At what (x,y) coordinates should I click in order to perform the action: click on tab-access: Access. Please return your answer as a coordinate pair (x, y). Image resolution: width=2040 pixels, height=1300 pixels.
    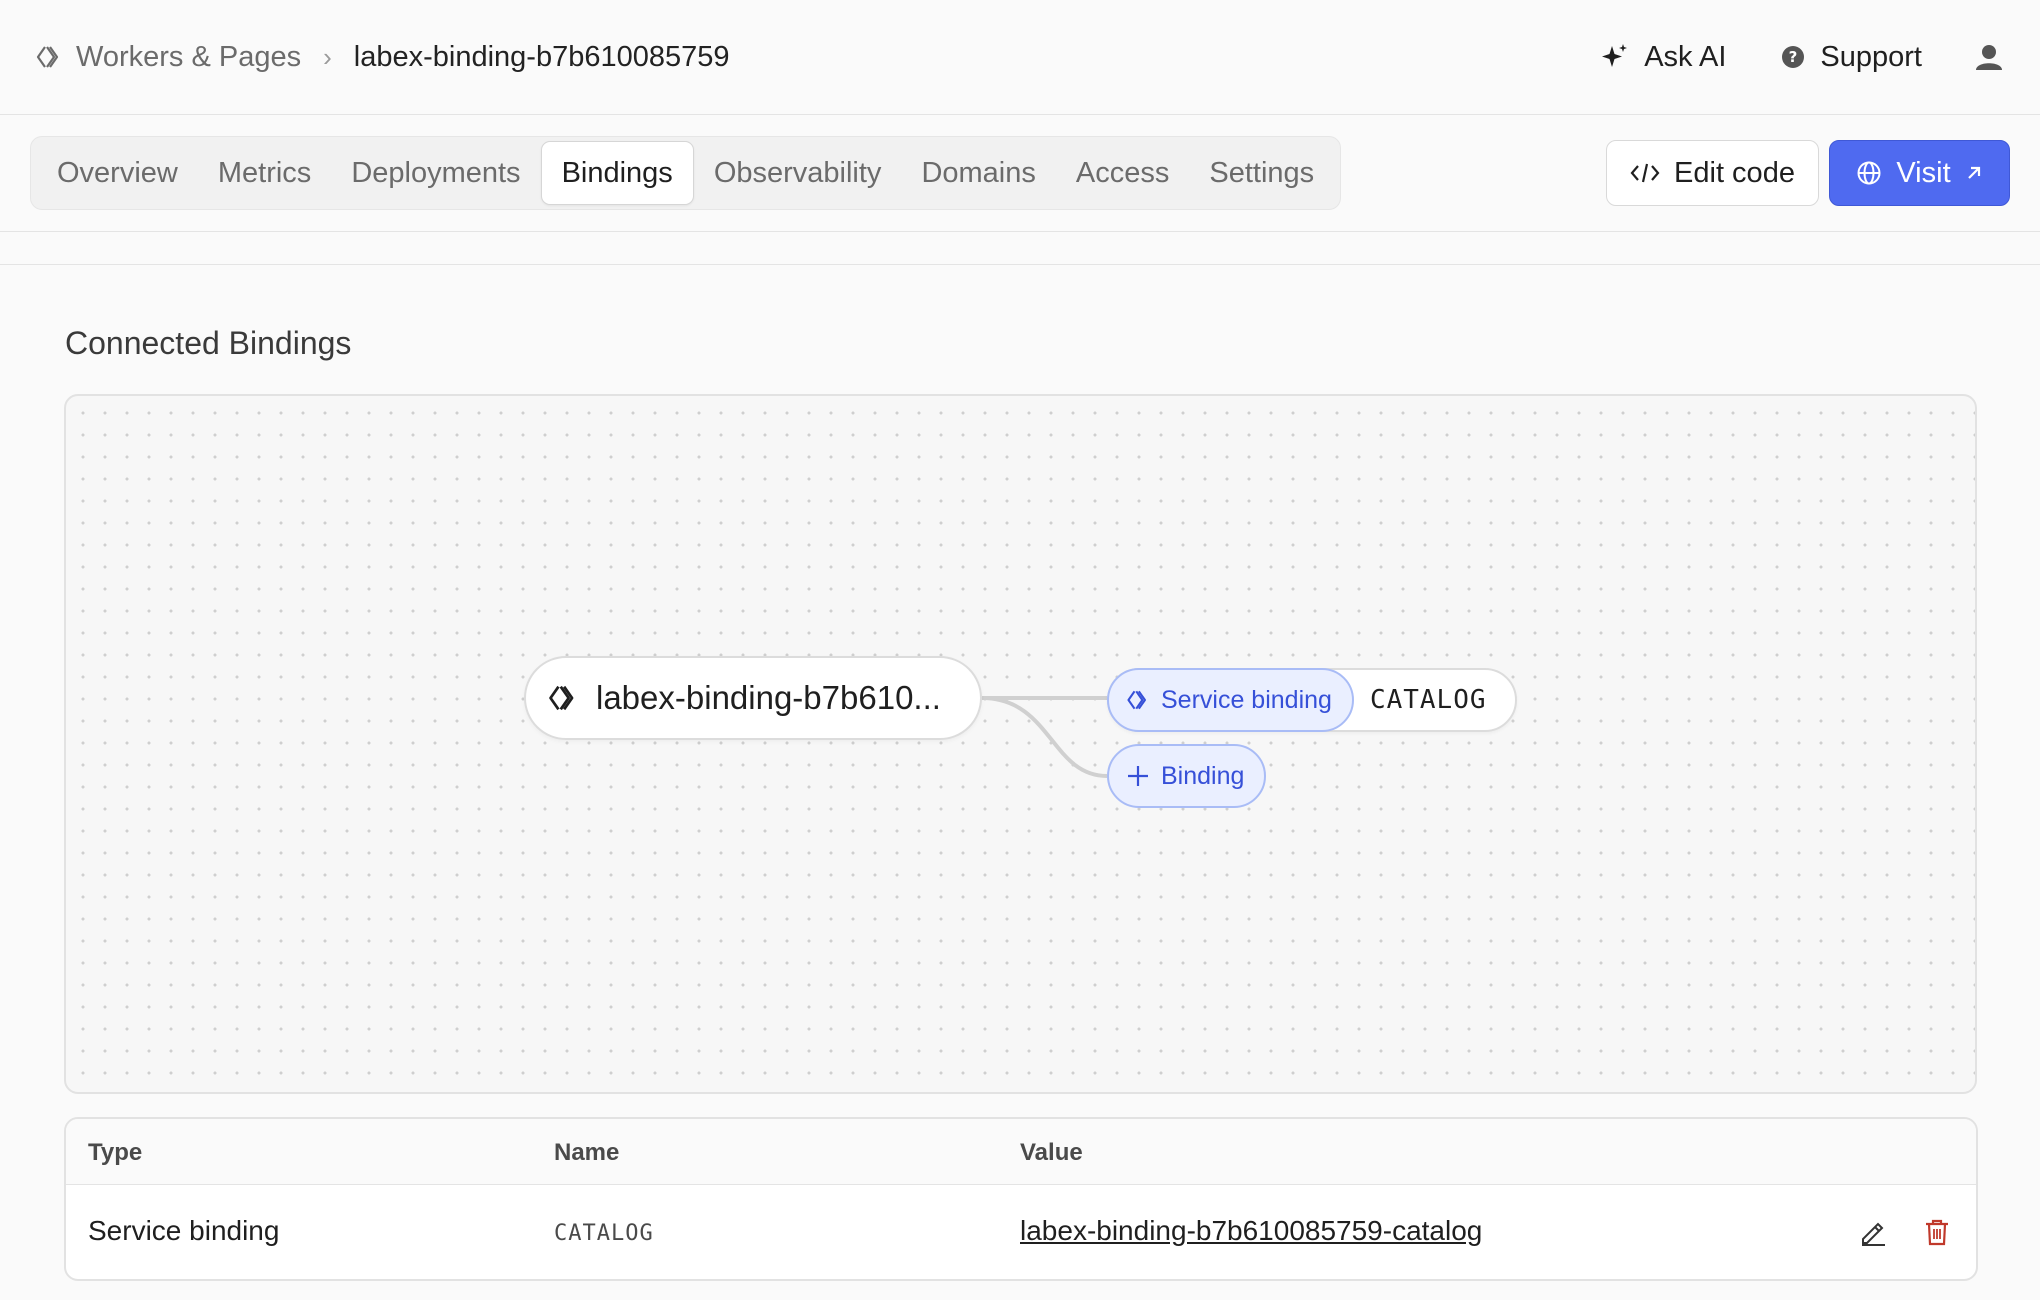
    Looking at the image, I should click on (1122, 173).